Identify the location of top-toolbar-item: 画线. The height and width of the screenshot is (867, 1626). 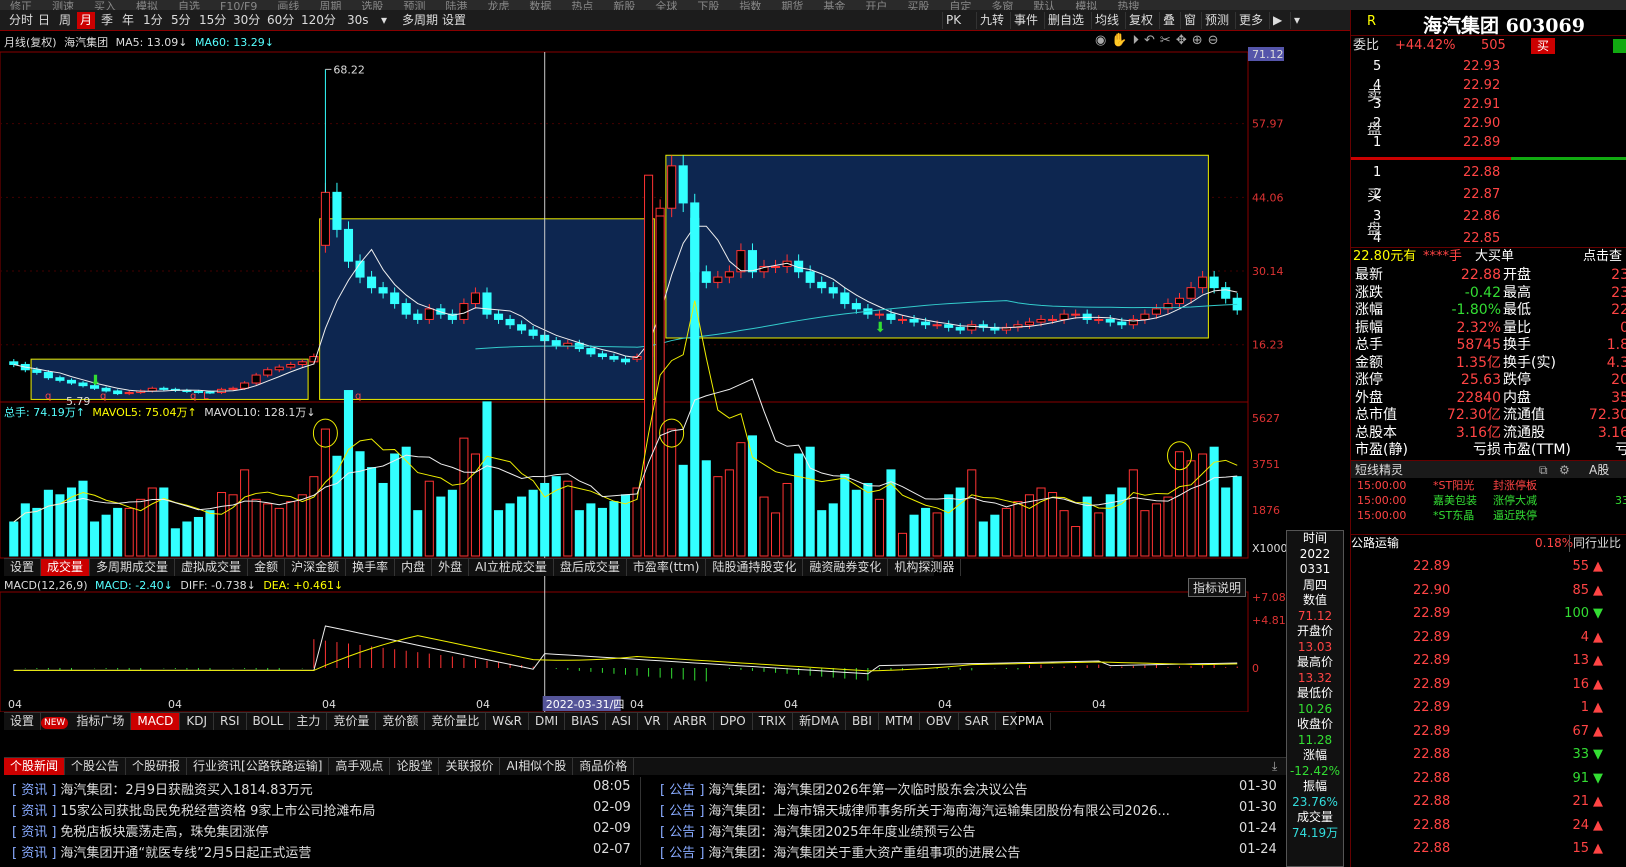
(288, 5).